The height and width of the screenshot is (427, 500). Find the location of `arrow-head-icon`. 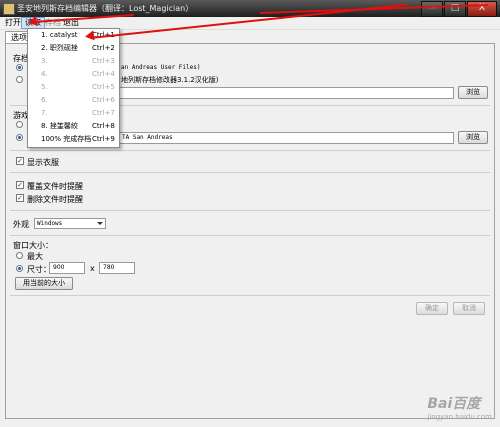

arrow-head-icon is located at coordinates (89, 36).